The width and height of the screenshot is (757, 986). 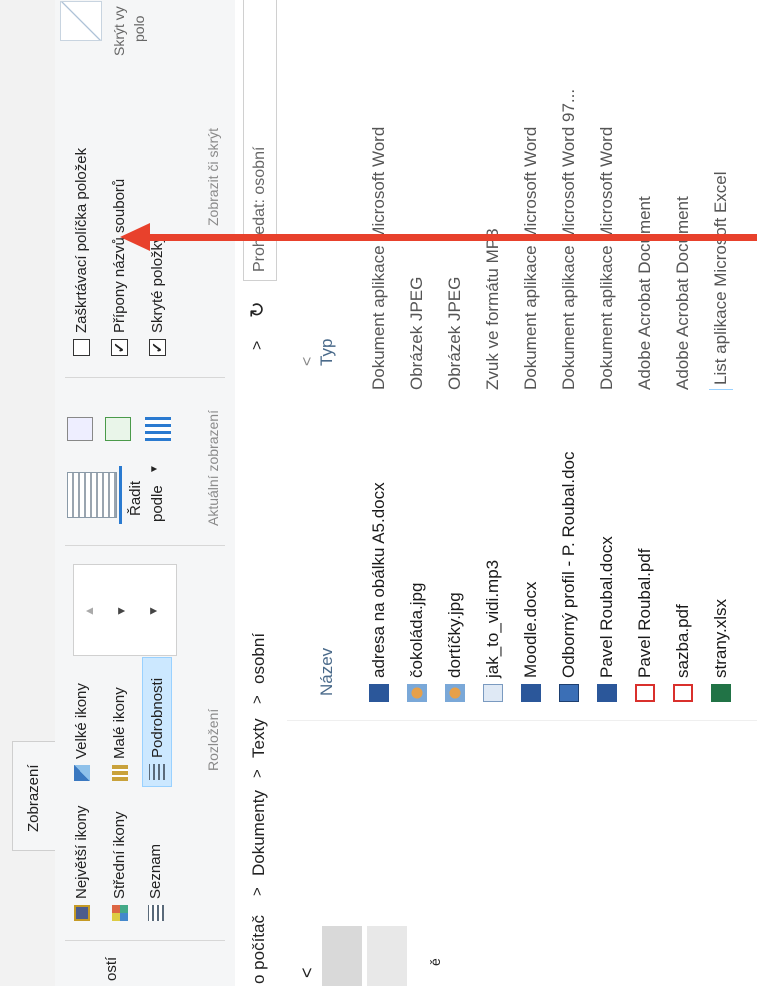 I want to click on sort-by-icon, so click(x=92, y=495).